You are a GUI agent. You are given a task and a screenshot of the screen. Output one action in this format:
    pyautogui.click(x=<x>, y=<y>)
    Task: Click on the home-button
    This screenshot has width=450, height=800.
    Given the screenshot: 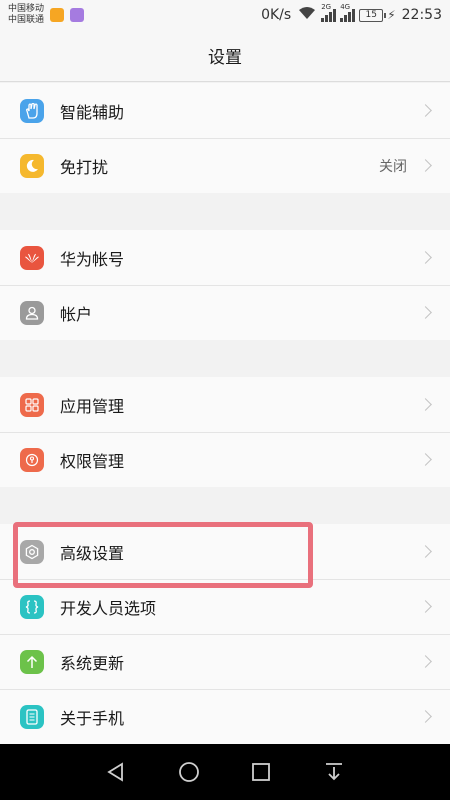 What is the action you would take?
    pyautogui.click(x=189, y=772)
    